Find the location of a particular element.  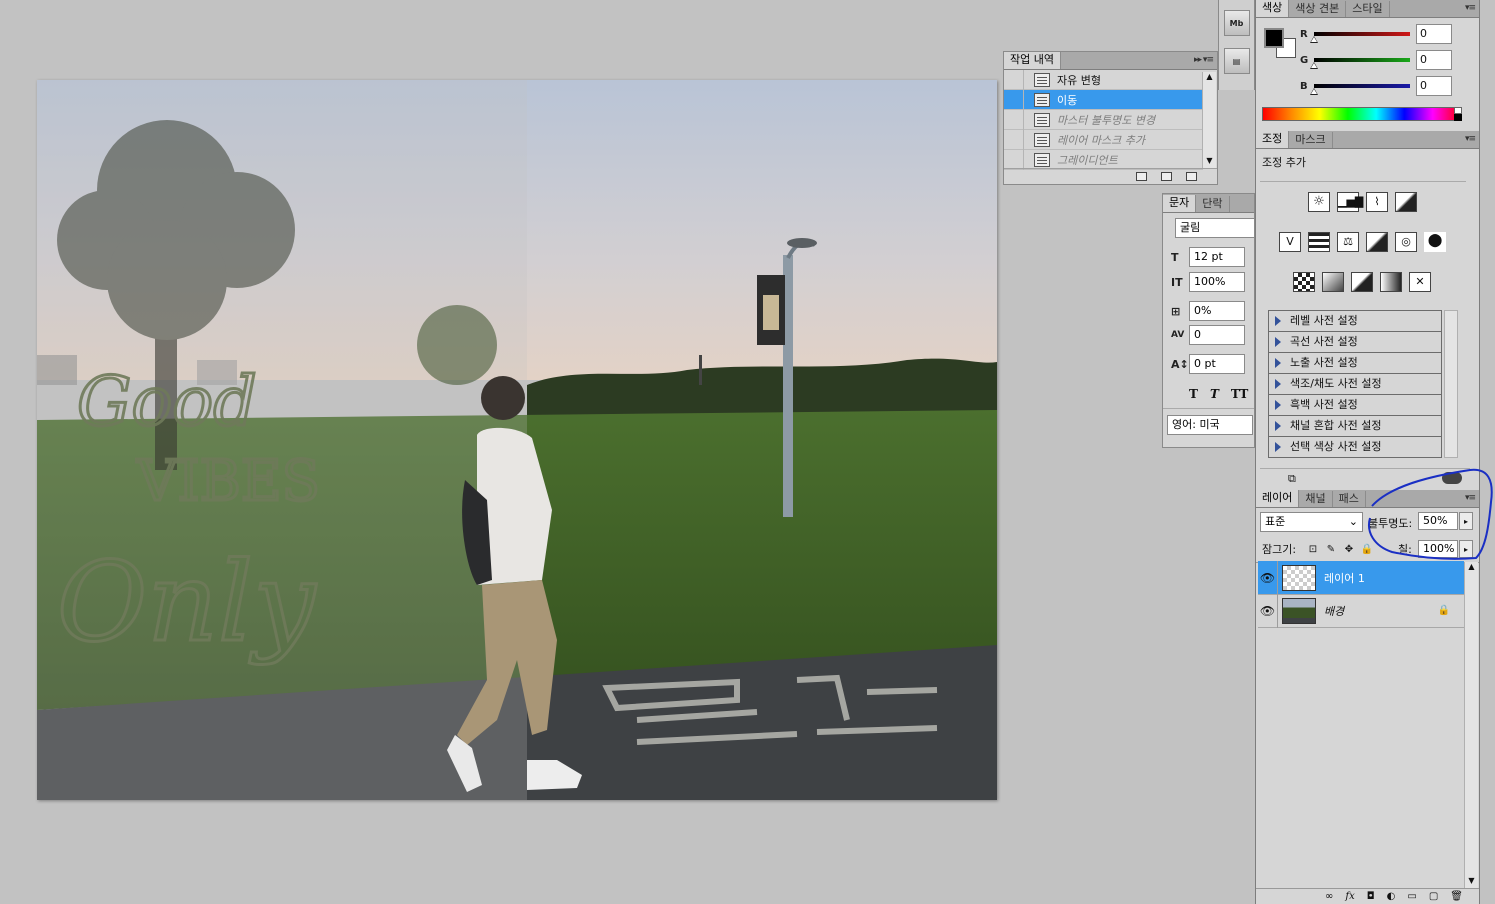

foreground-color-swatch is located at coordinates (1274, 38).